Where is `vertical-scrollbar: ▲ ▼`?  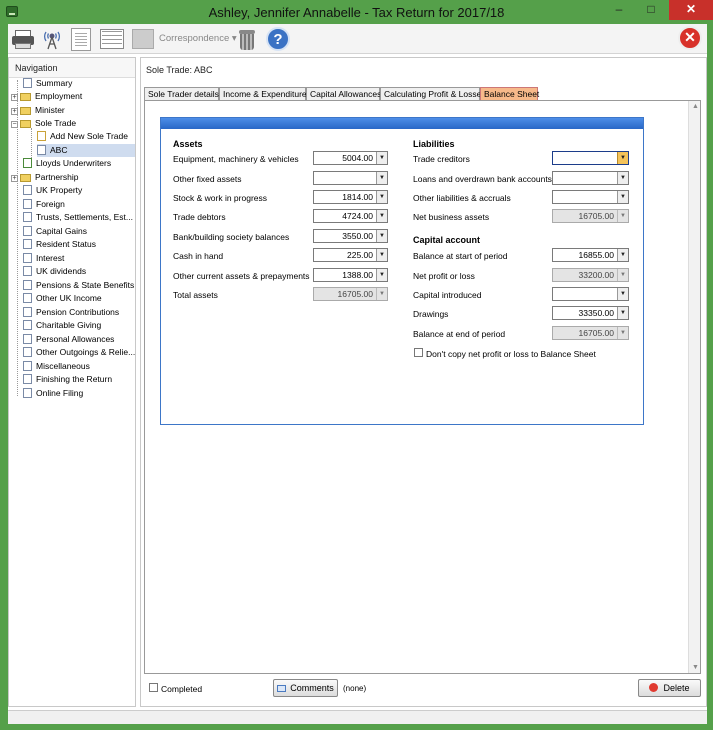
vertical-scrollbar: ▲ ▼ is located at coordinates (694, 387).